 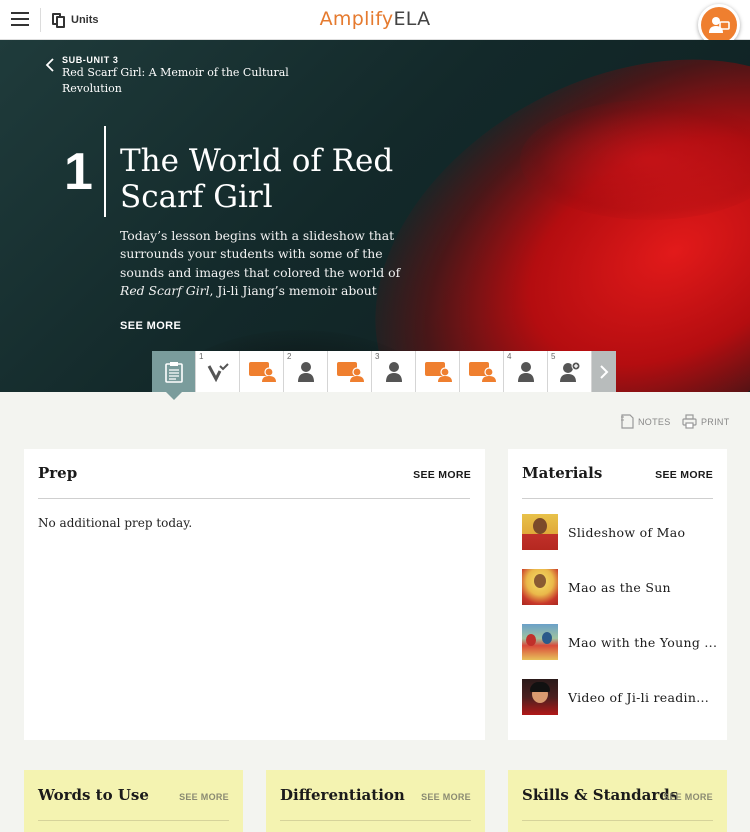 I want to click on notes-label: NOTES, so click(x=654, y=421).